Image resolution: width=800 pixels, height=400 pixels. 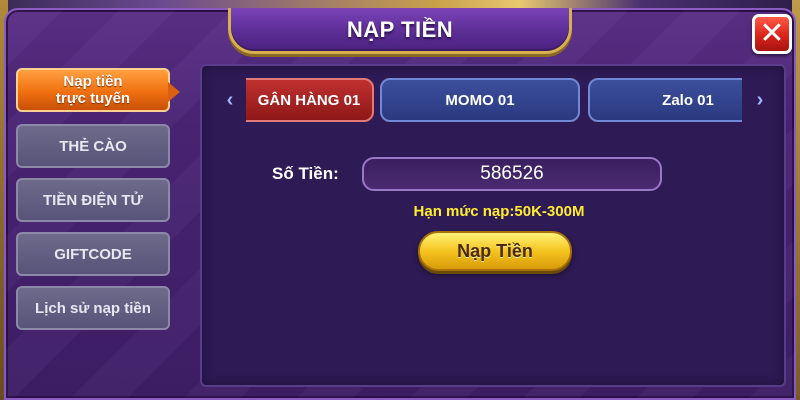 I want to click on sidebar-item-label: Nạp tiền trực tuyến, so click(x=93, y=90).